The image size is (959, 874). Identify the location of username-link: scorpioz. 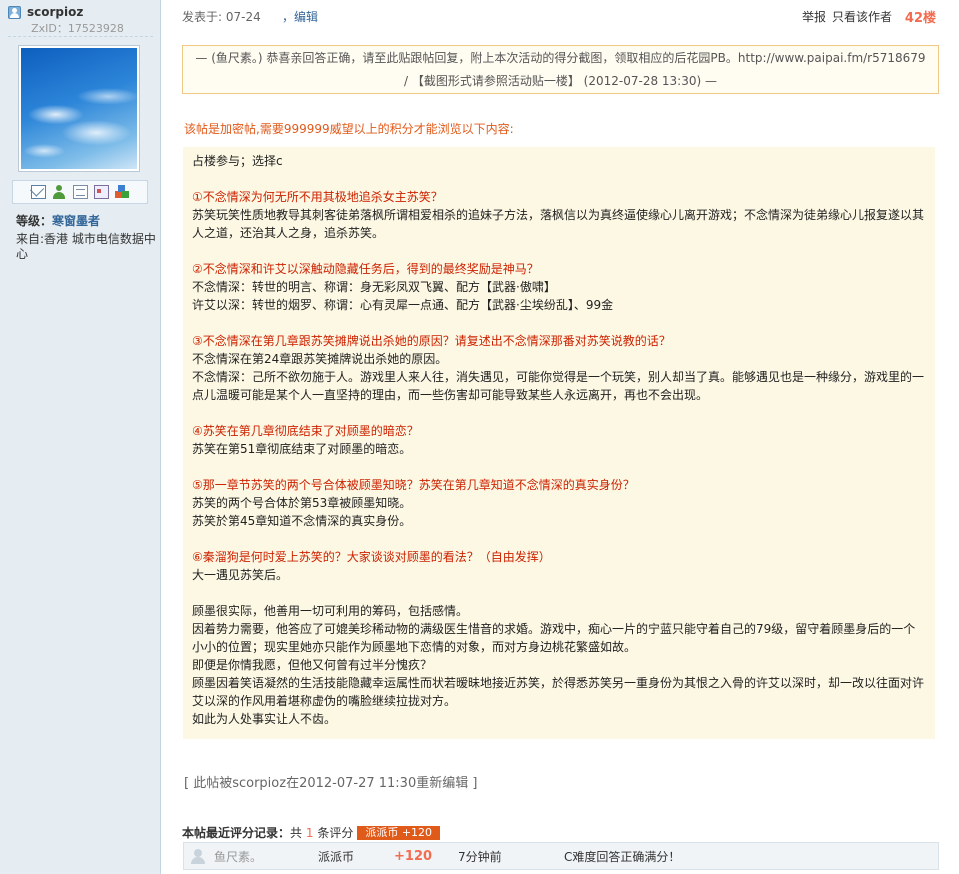
(55, 12).